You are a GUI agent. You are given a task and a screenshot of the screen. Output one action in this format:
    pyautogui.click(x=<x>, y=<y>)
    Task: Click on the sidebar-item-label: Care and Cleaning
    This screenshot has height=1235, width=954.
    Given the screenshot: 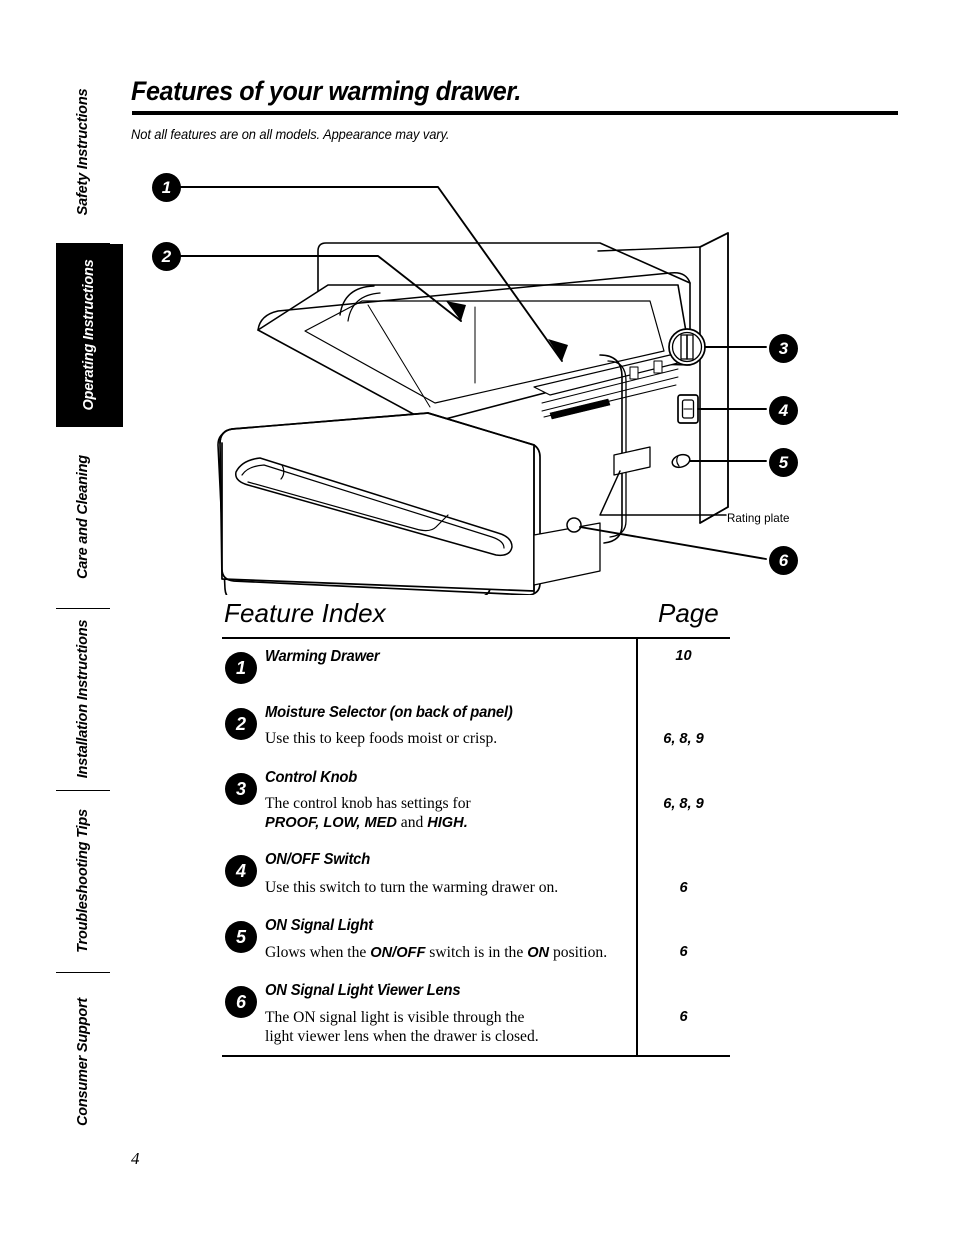 What is the action you would take?
    pyautogui.click(x=82, y=517)
    